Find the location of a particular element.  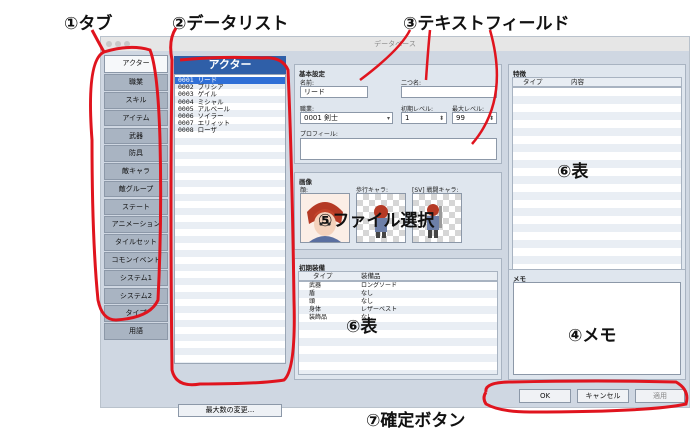

tab-terms: 用語 is located at coordinates (136, 331).